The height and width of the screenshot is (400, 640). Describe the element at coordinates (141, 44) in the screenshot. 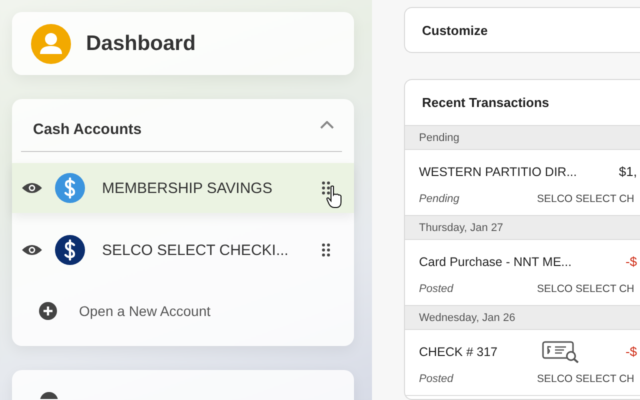

I see `dashboard-title: Dashboard` at that location.